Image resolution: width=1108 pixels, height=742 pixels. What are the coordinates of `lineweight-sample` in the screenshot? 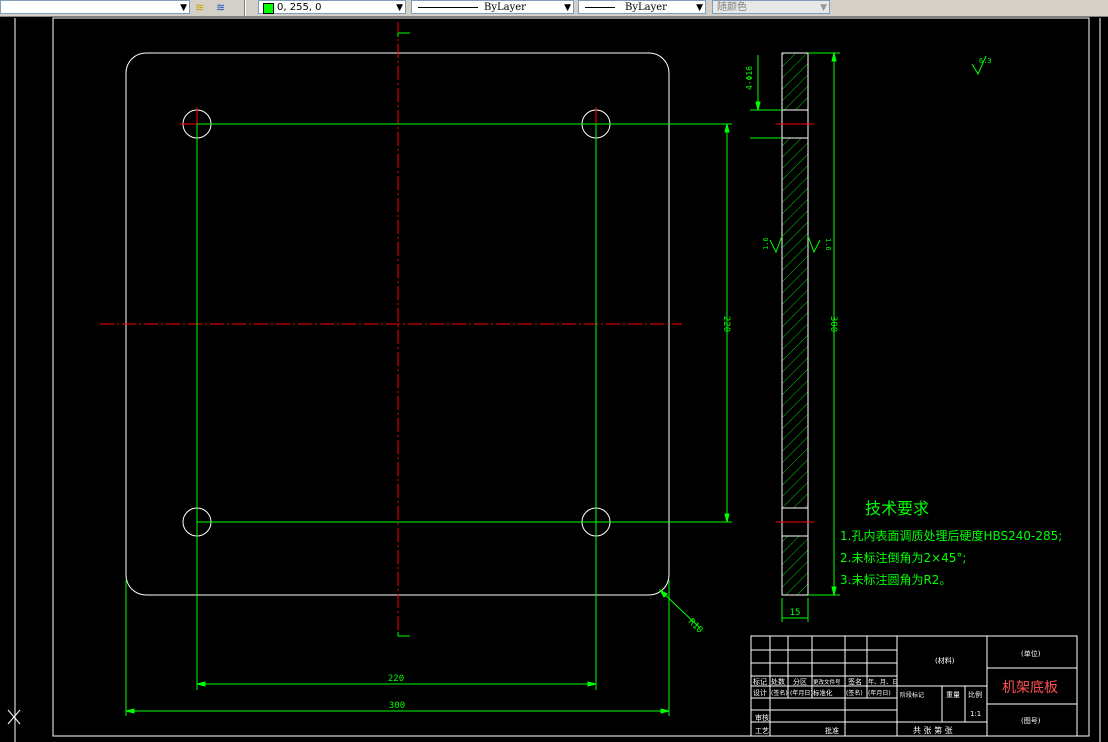 It's located at (600, 7).